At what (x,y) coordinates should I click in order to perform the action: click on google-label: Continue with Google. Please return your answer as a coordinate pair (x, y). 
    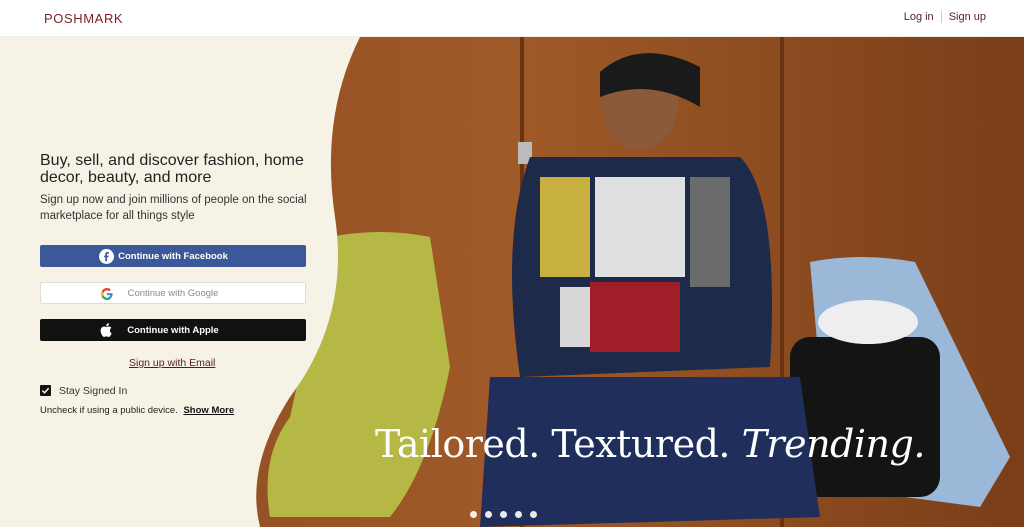
    Looking at the image, I should click on (173, 293).